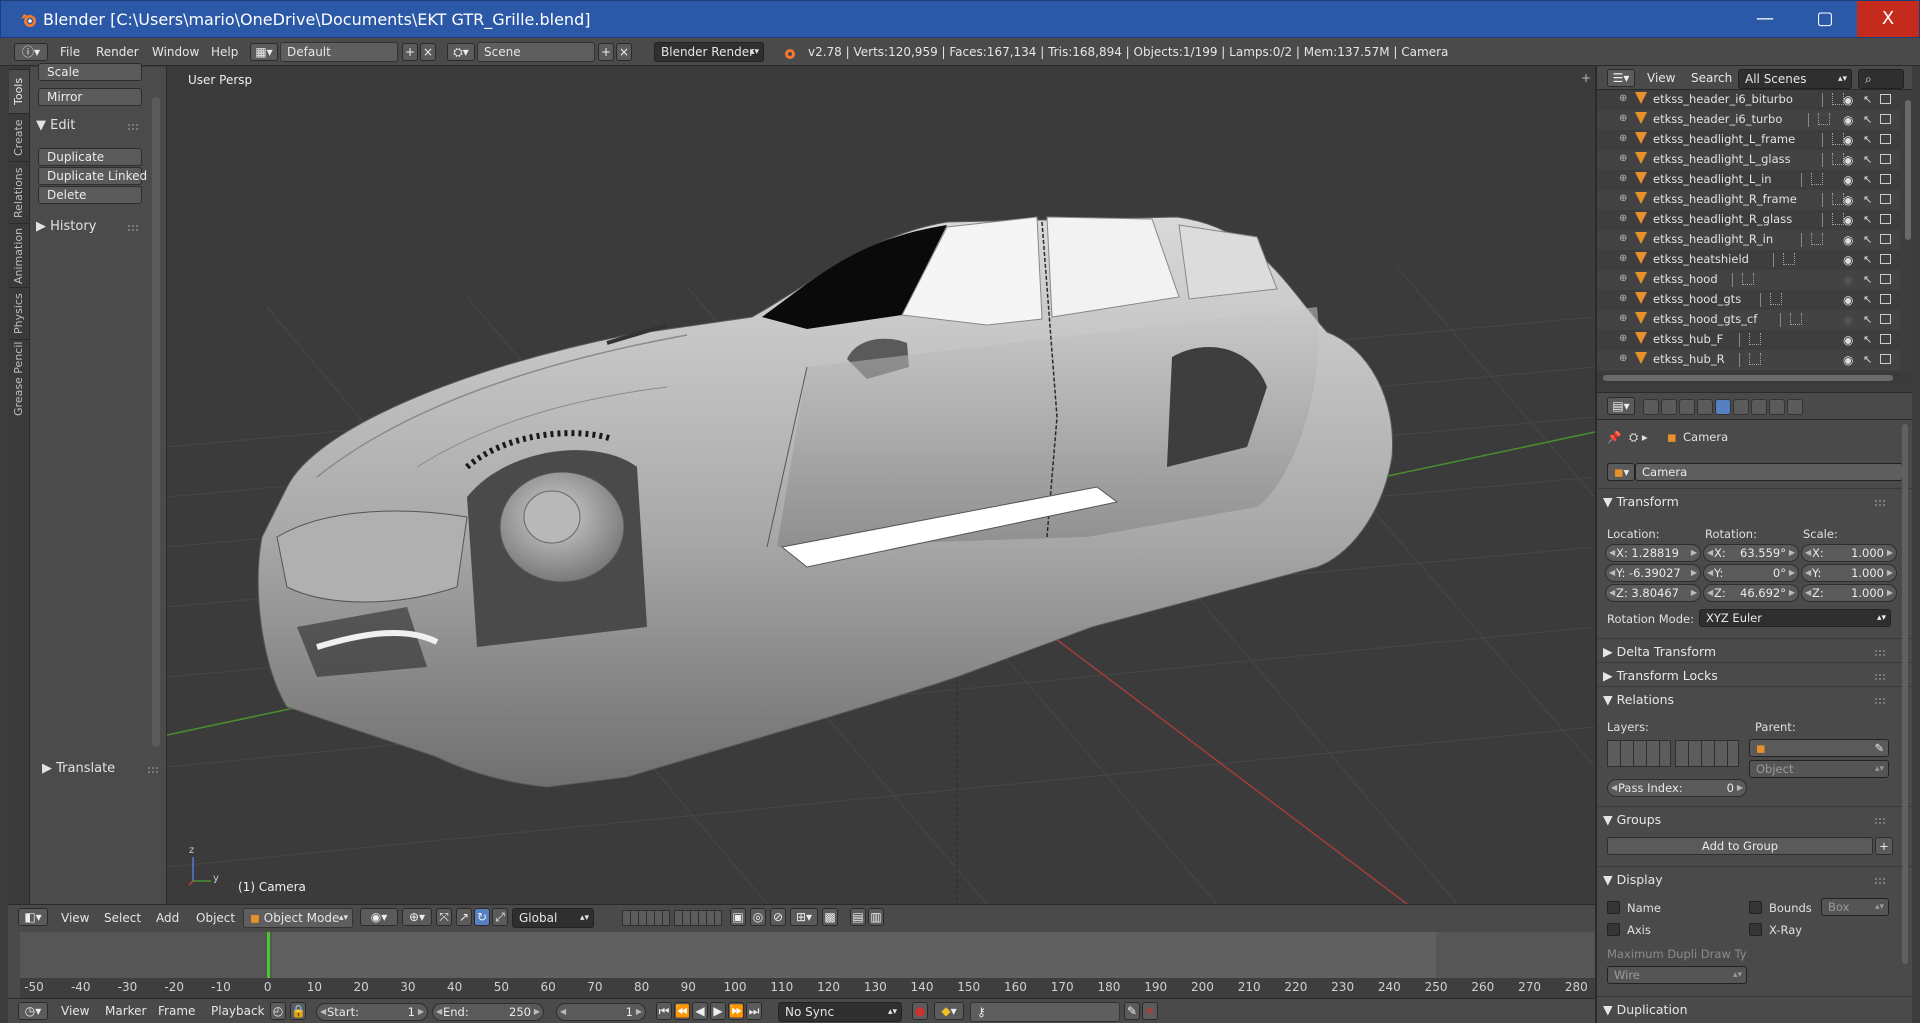 This screenshot has height=1023, width=1920. What do you see at coordinates (298, 918) in the screenshot?
I see `mode-select: ◼ Object Mode ▴▾` at bounding box center [298, 918].